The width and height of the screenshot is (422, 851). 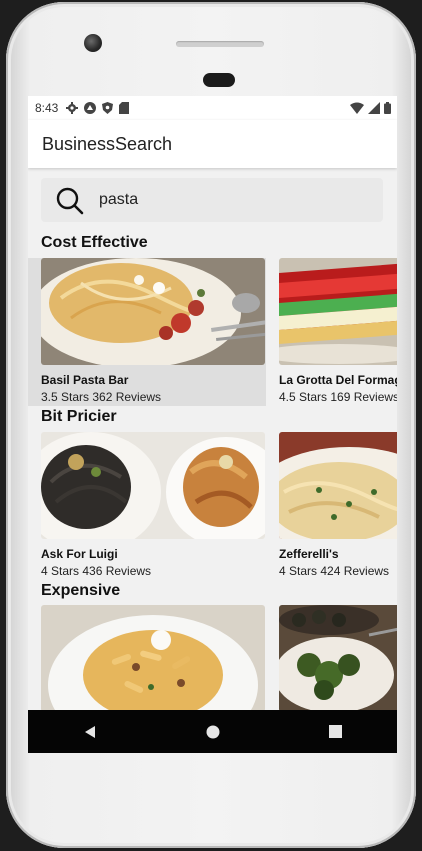 I want to click on back-icon, so click(x=90, y=732).